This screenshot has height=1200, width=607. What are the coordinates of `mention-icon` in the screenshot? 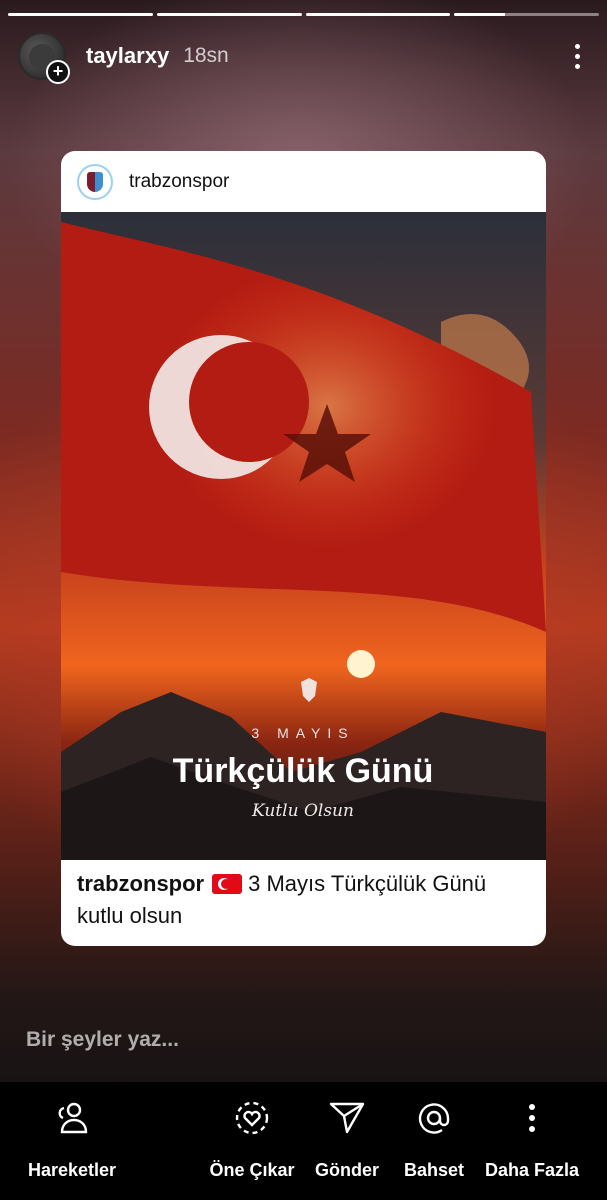 It's located at (434, 1118).